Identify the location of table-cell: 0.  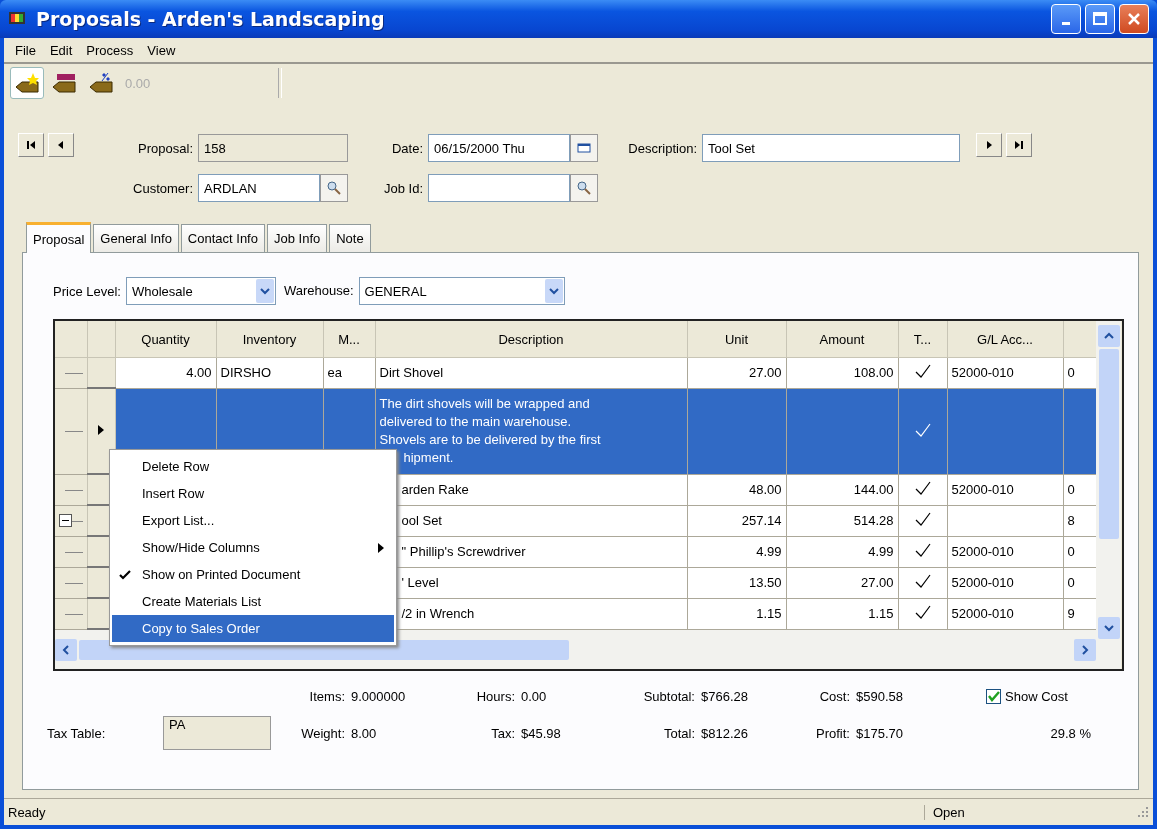
(1071, 582).